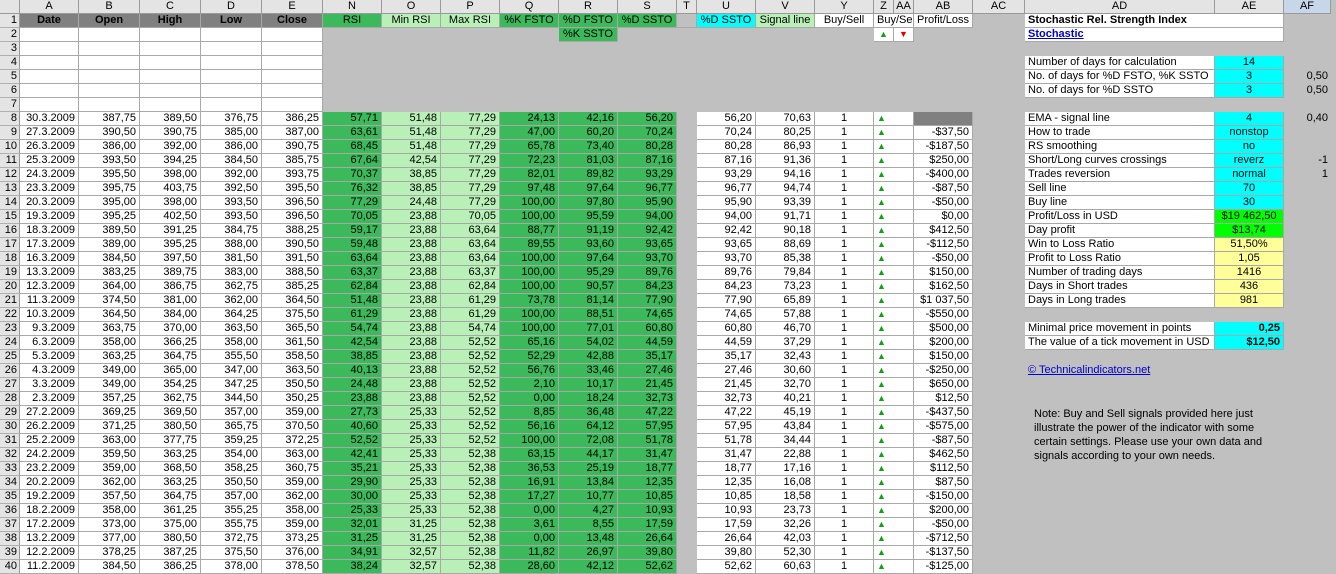  I want to click on row-header: 6, so click(10, 91).